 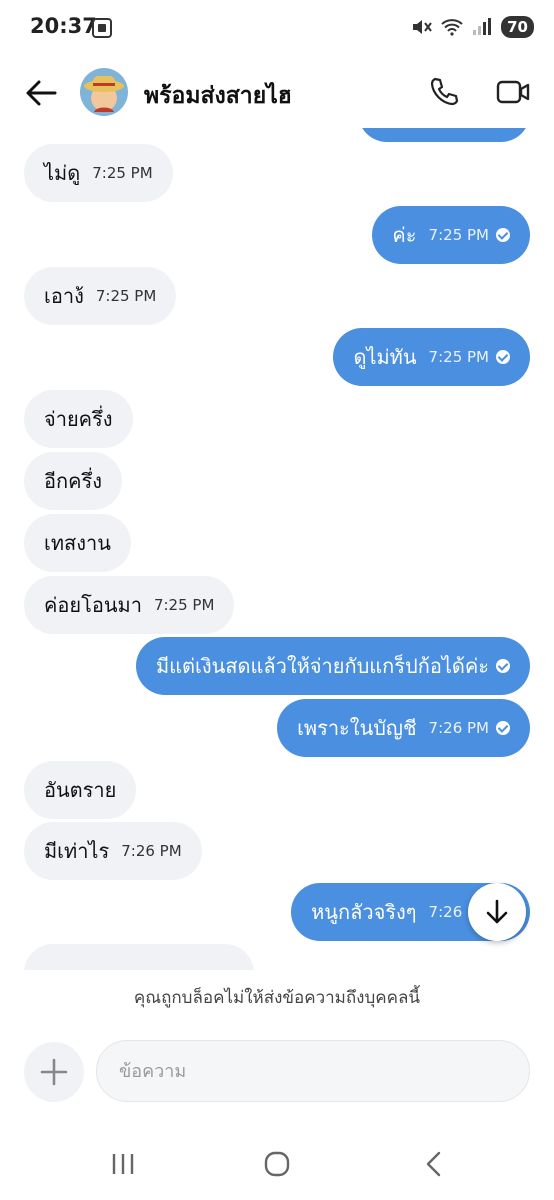 I want to click on message-bubble-incoming: ไม่ดู 7:25 PM, so click(x=98, y=173).